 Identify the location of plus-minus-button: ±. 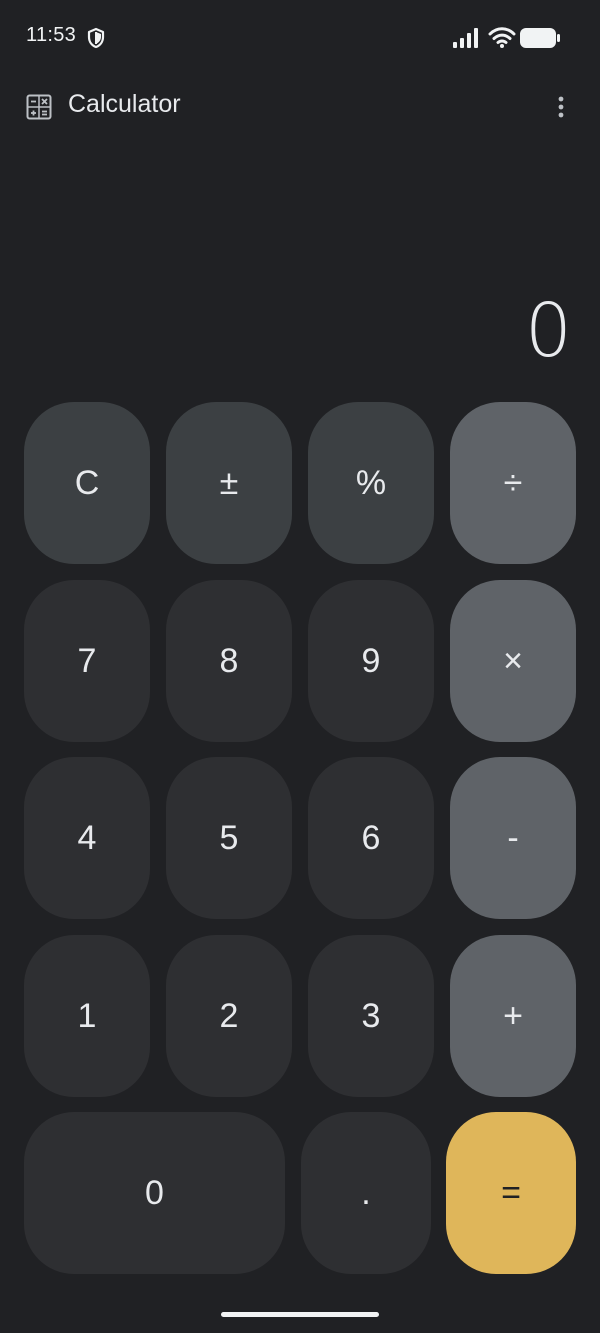
(229, 483).